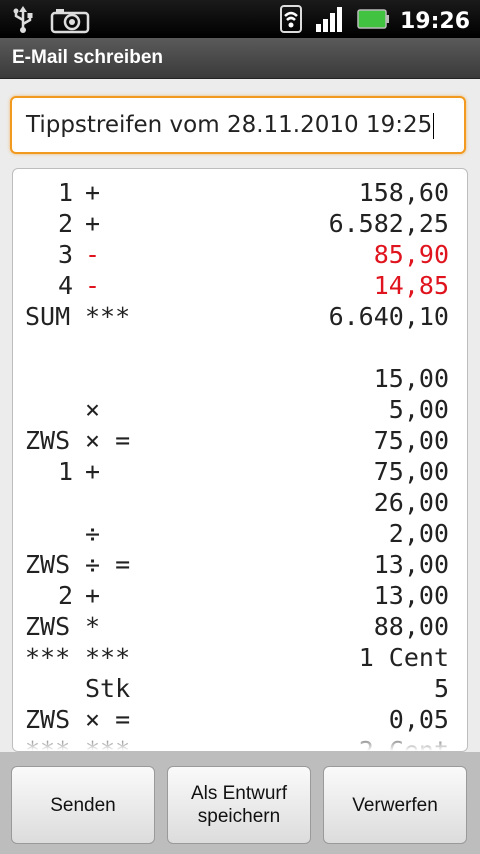 Image resolution: width=480 pixels, height=854 pixels. What do you see at coordinates (240, 316) in the screenshot?
I see `tape-row: SUM *** 6.640,10` at bounding box center [240, 316].